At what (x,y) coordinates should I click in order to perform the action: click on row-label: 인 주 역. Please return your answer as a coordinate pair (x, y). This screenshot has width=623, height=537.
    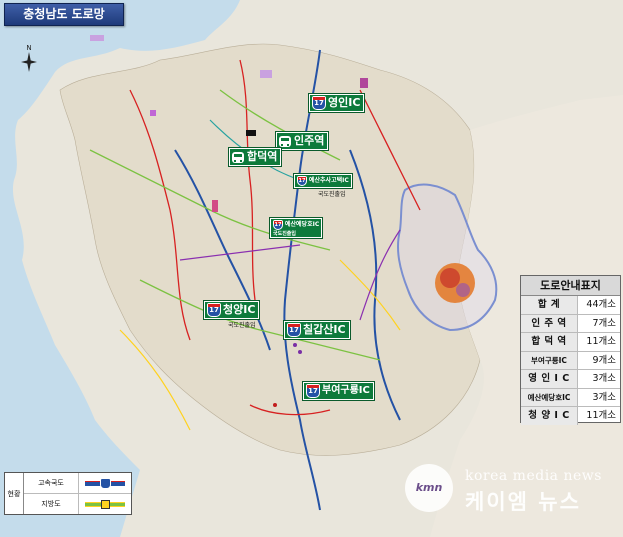
    Looking at the image, I should click on (549, 323).